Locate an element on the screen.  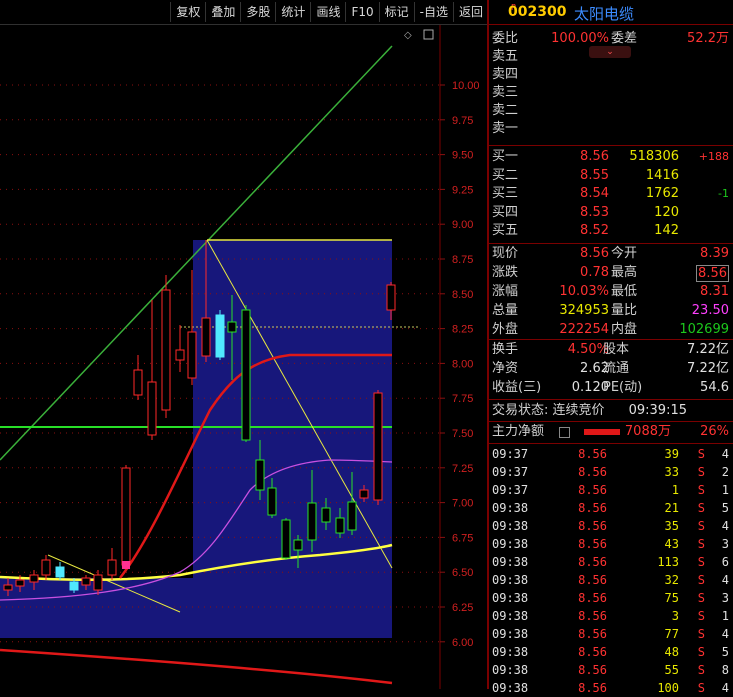
buy-price: 8.52 is located at coordinates (594, 230).